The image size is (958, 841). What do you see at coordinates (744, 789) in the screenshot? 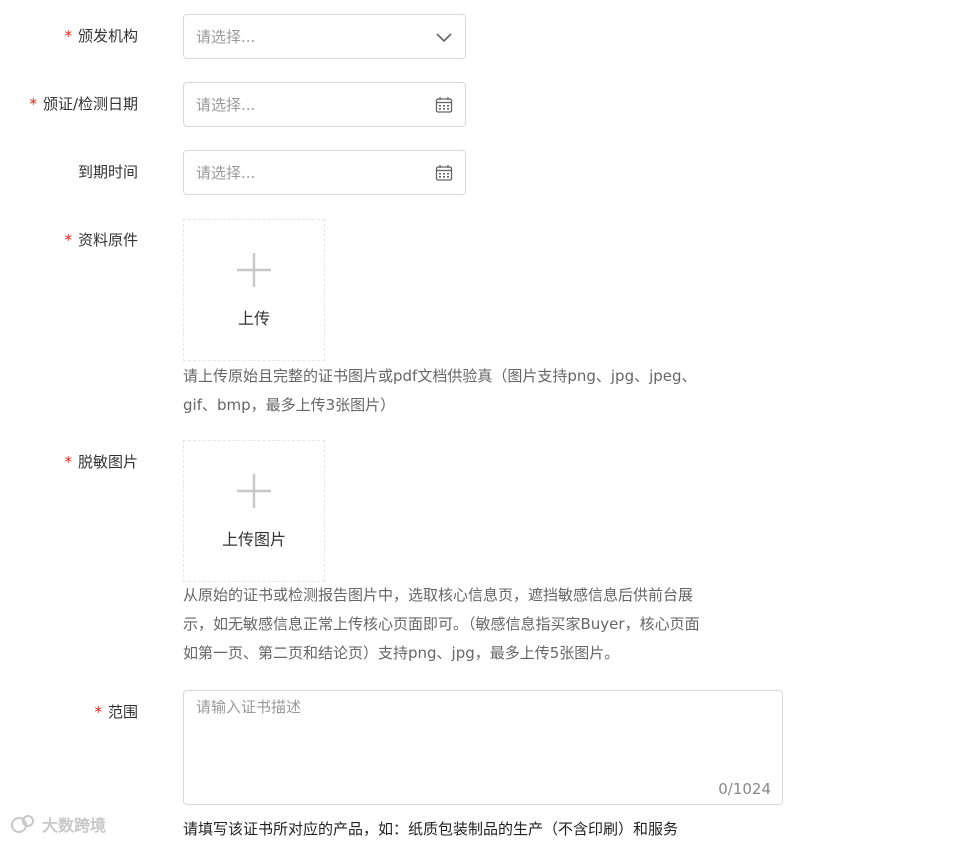
I see `char-counter: 0/1024` at bounding box center [744, 789].